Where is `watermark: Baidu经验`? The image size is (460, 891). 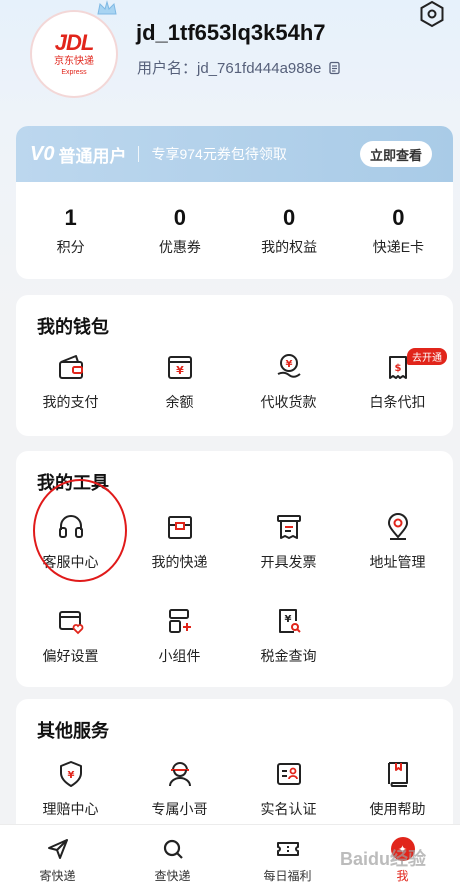
watermark: Baidu经验 is located at coordinates (383, 859).